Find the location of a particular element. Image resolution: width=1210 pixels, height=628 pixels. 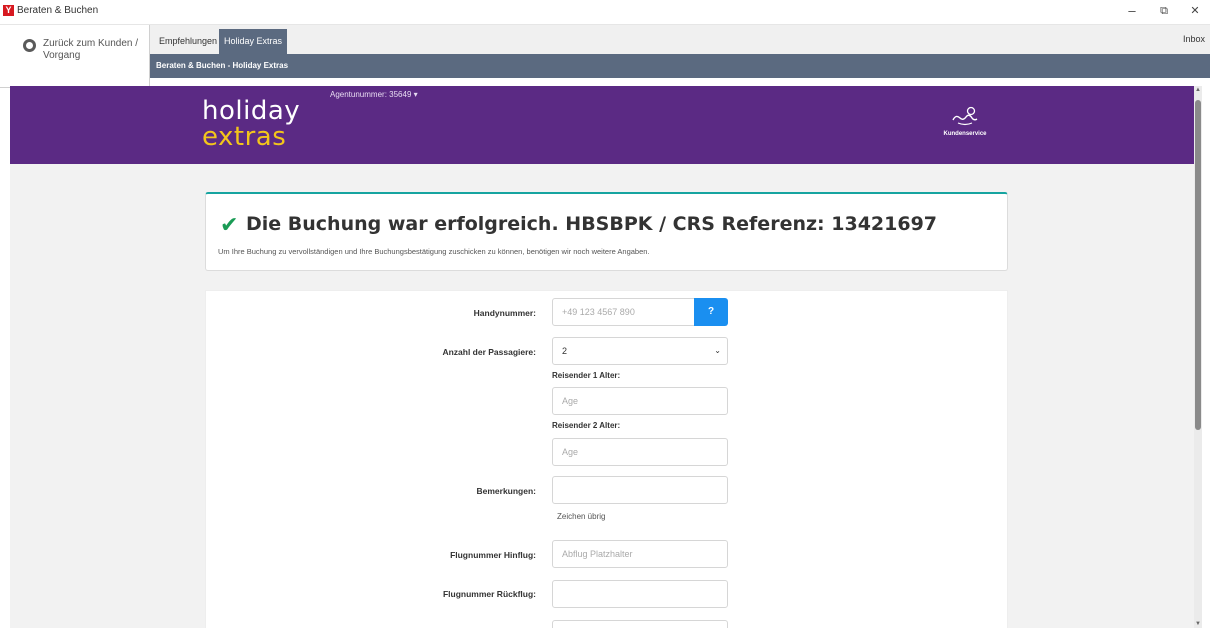

help-button: ? is located at coordinates (711, 312).